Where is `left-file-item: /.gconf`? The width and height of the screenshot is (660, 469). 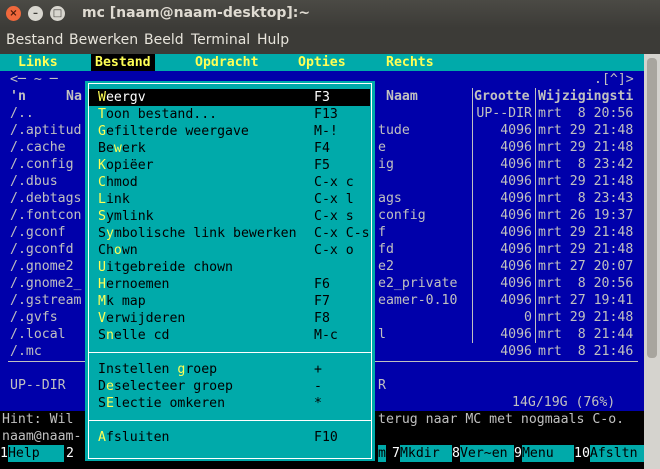 left-file-item: /.gconf is located at coordinates (38, 232).